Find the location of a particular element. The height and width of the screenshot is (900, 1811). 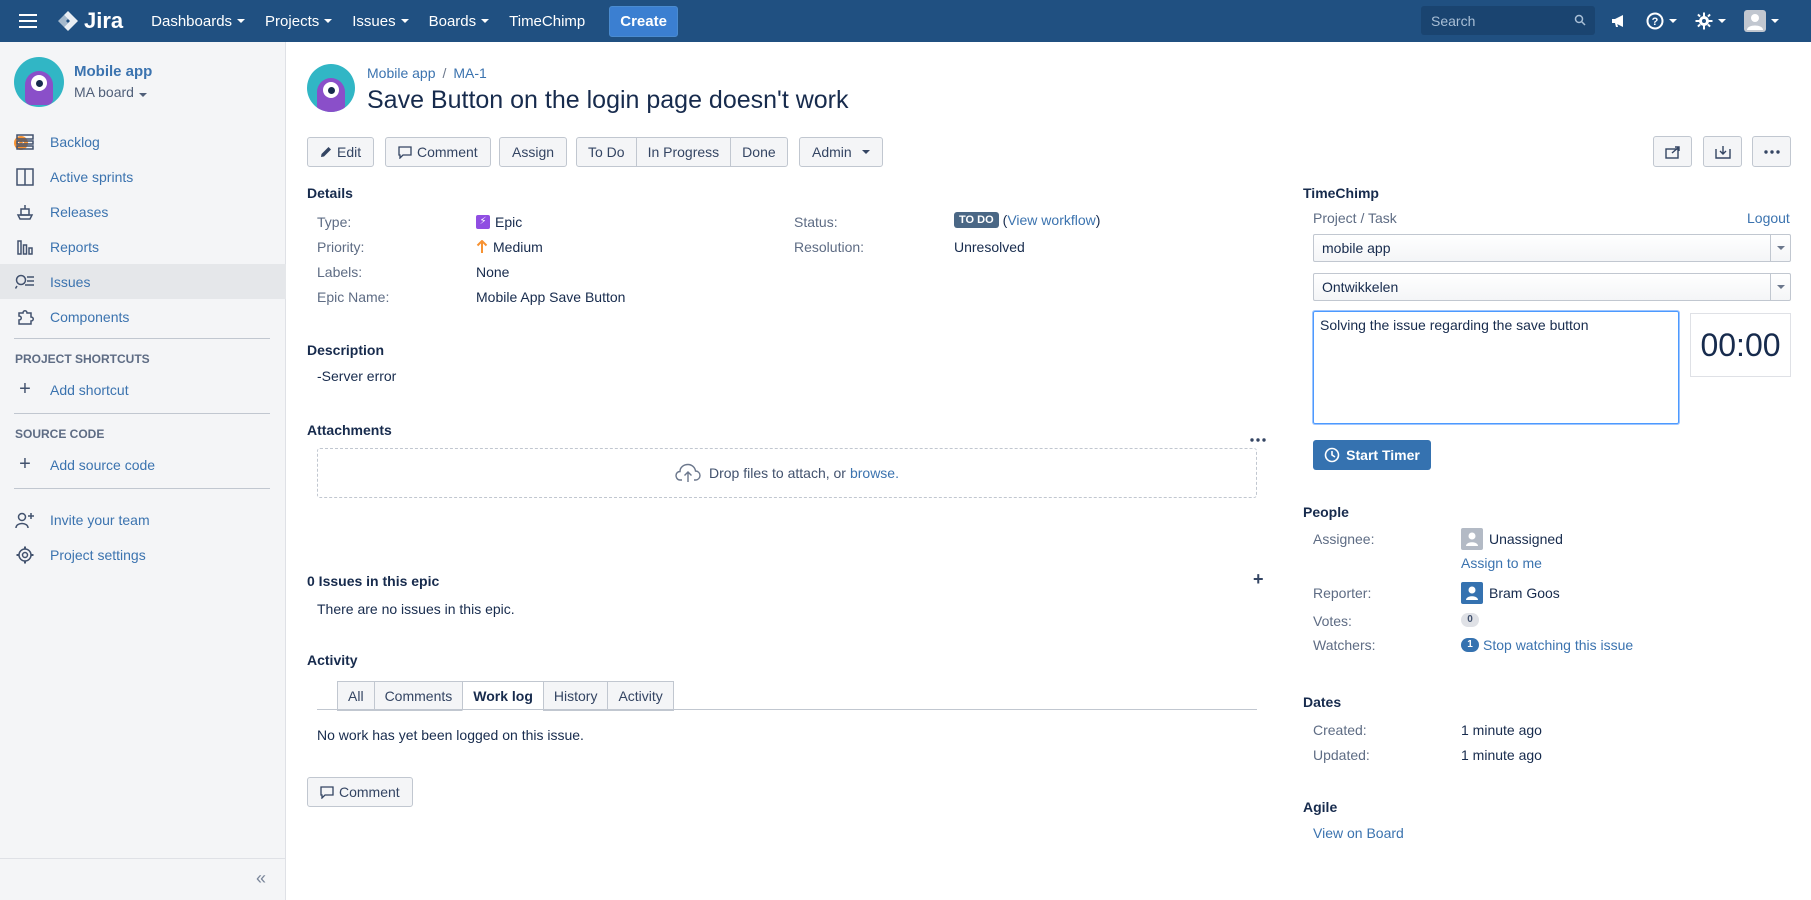

add-user-icon is located at coordinates (25, 520).